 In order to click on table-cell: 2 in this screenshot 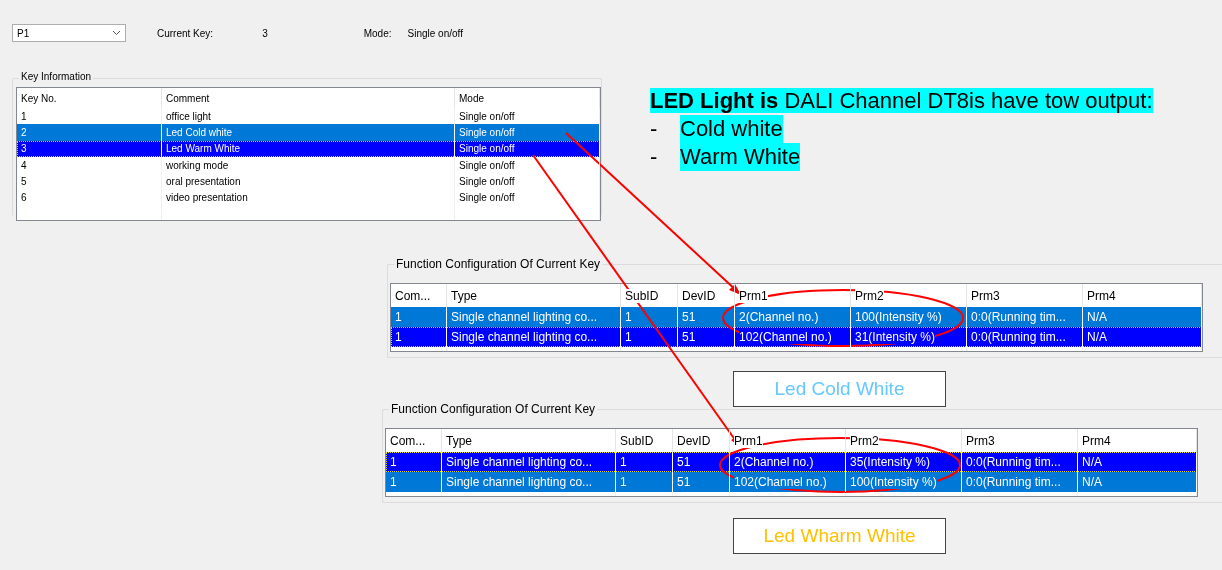, I will do `click(89, 132)`.